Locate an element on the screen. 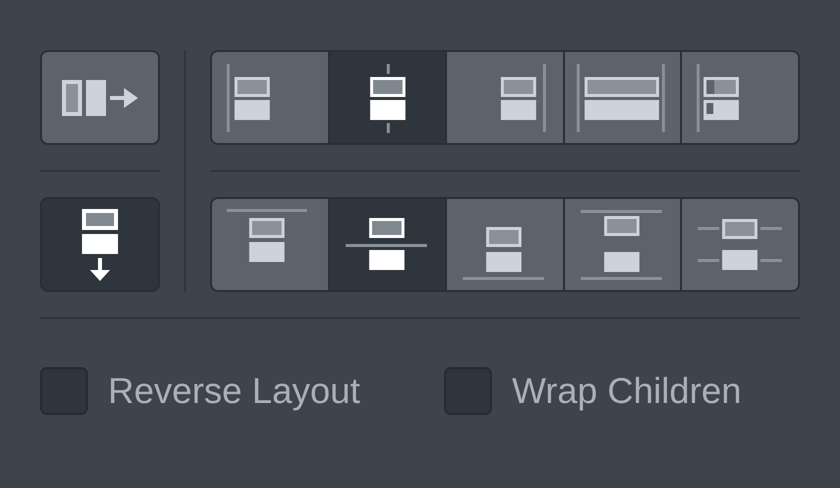 This screenshot has width=840, height=488. checkbox-label: Wrap Children is located at coordinates (627, 391).